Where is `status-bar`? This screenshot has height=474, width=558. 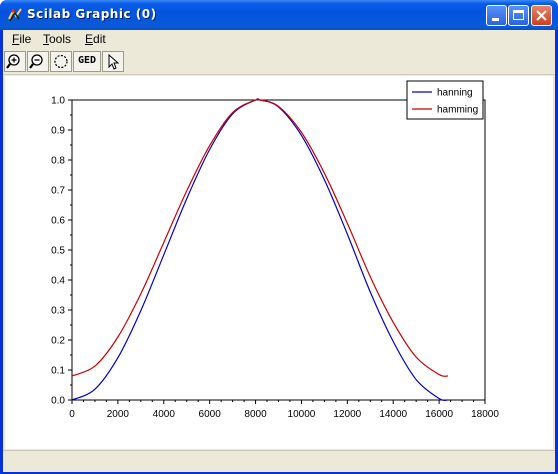 status-bar is located at coordinates (279, 461).